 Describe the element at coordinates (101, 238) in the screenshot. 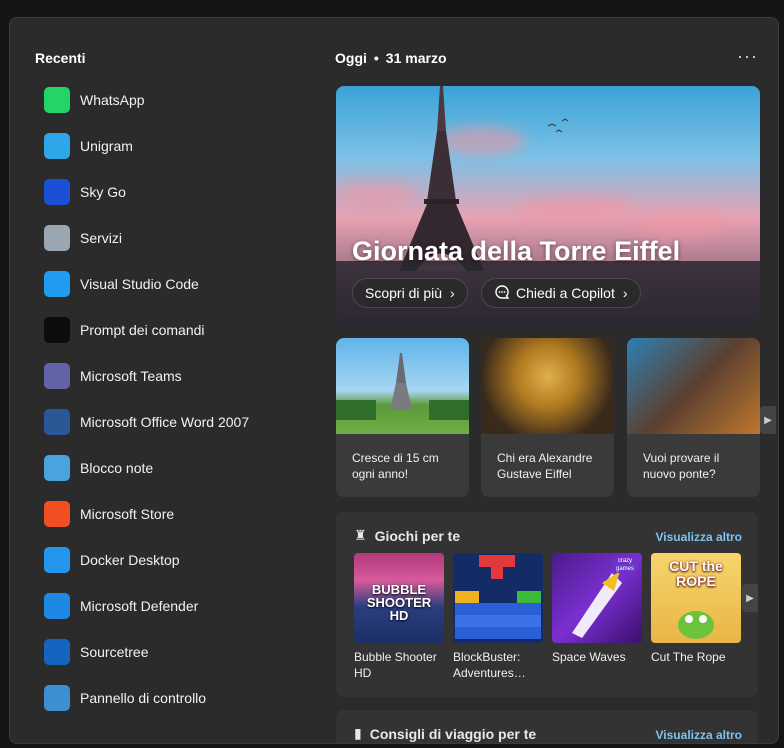

I see `recent-app-label: Servizi` at that location.